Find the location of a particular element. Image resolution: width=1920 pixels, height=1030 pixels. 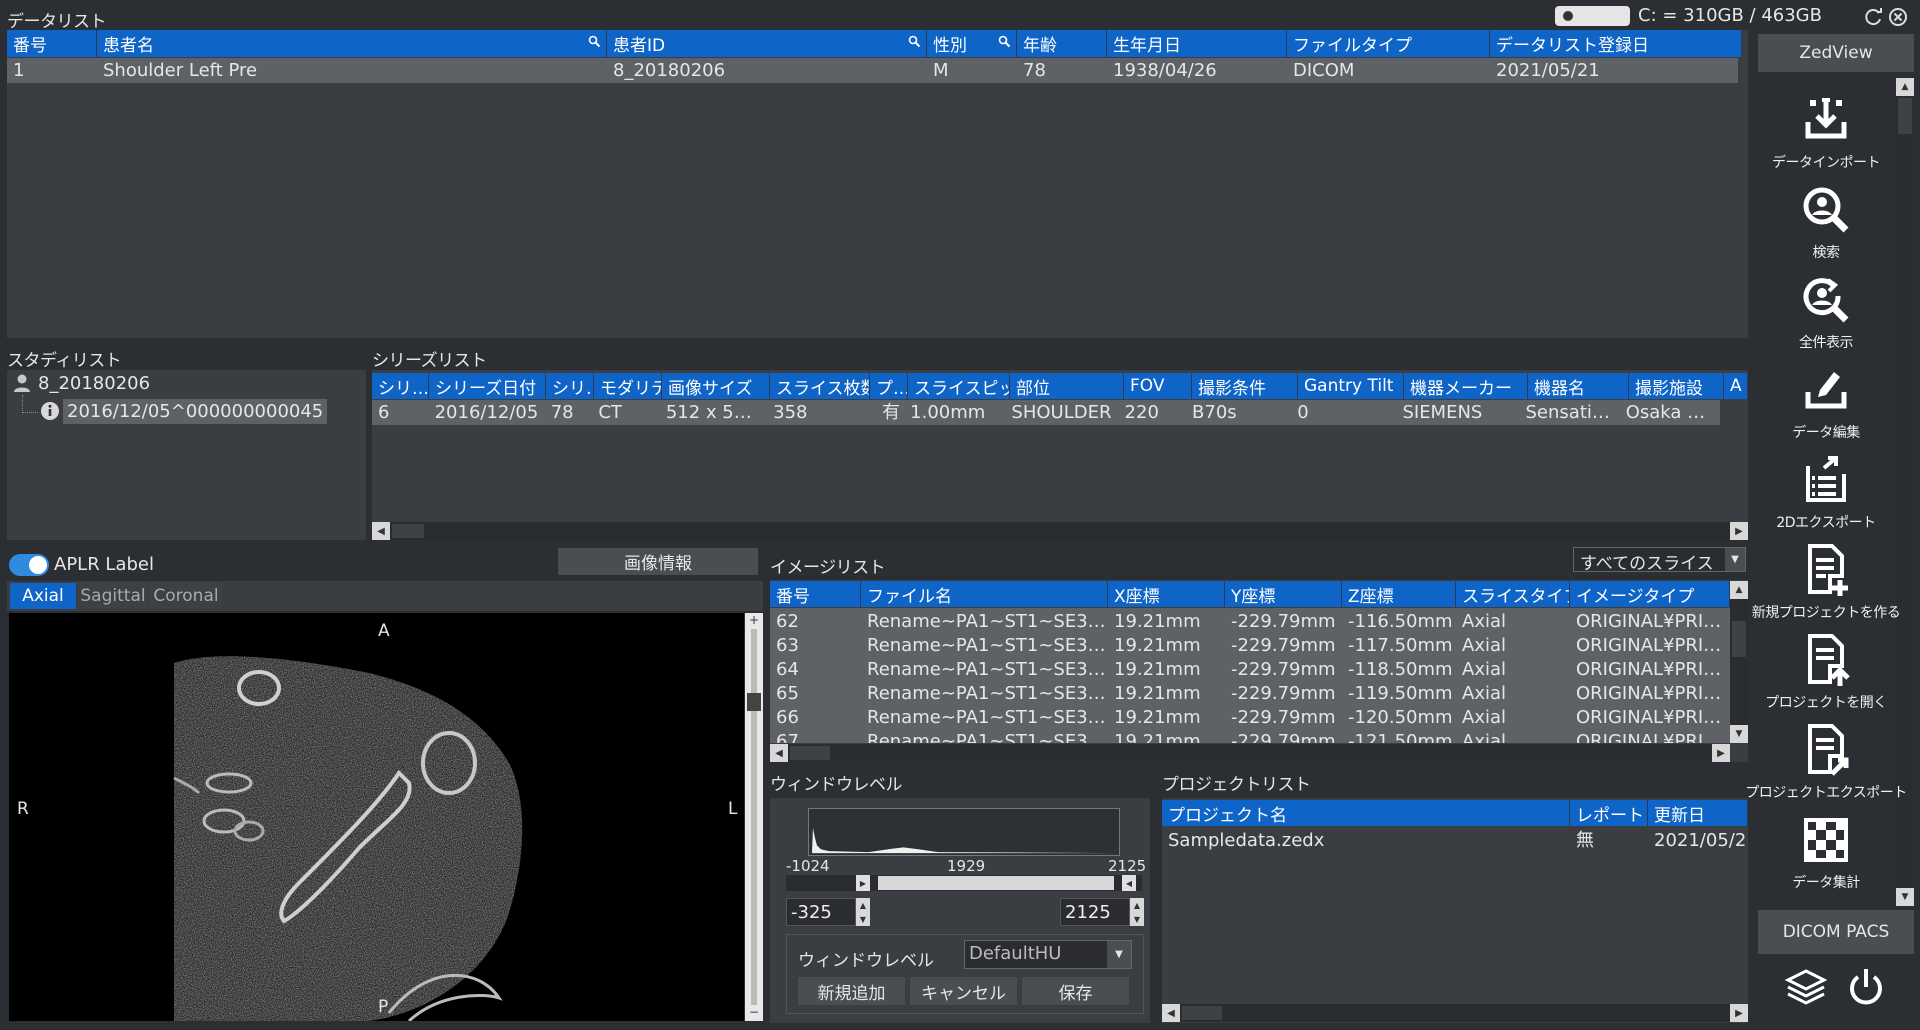

col-updated: 更新日 is located at coordinates (1698, 813).